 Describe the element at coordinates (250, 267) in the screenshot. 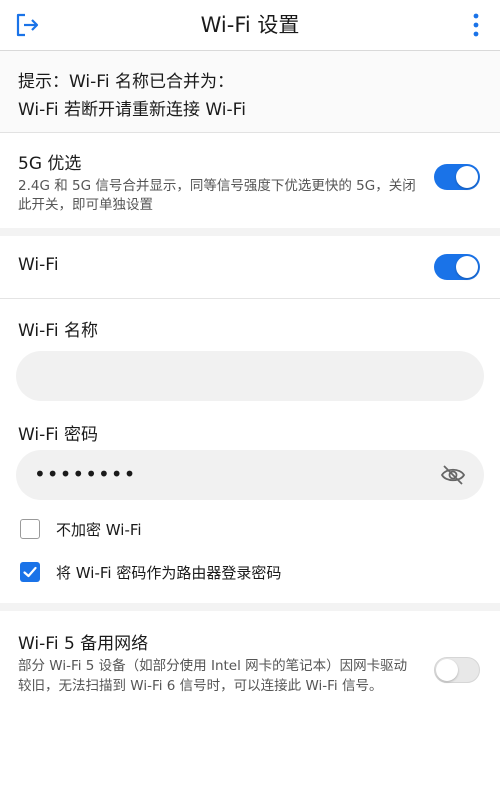

I see `wifi-switch-row: Wi-Fi` at that location.